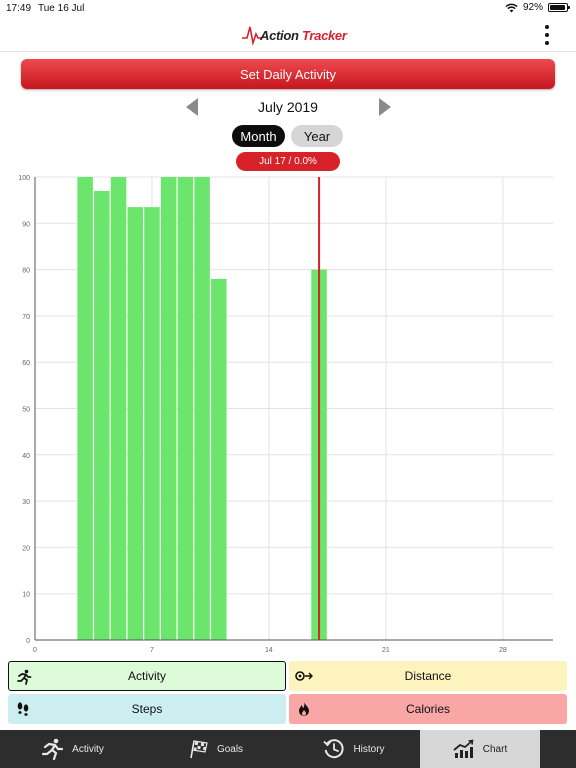 Image resolution: width=576 pixels, height=768 pixels. I want to click on tab-history: History, so click(354, 749).